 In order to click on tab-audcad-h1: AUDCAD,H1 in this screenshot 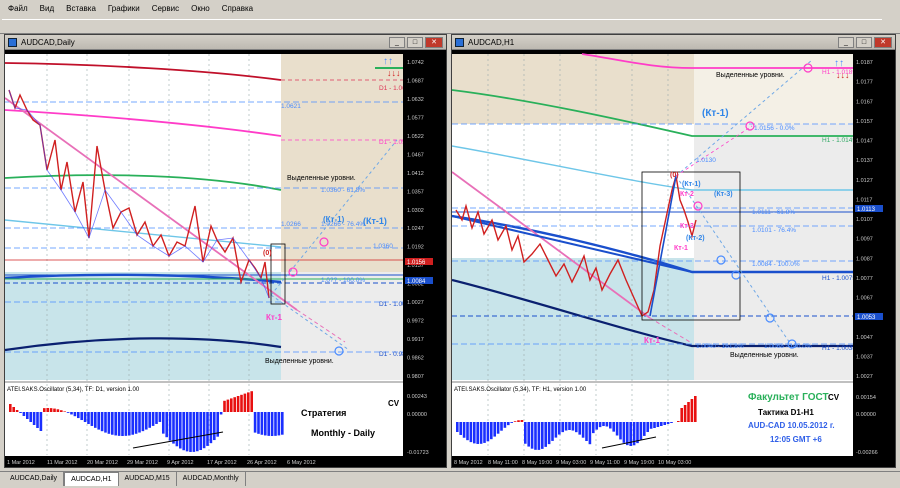, I will do `click(91, 479)`.